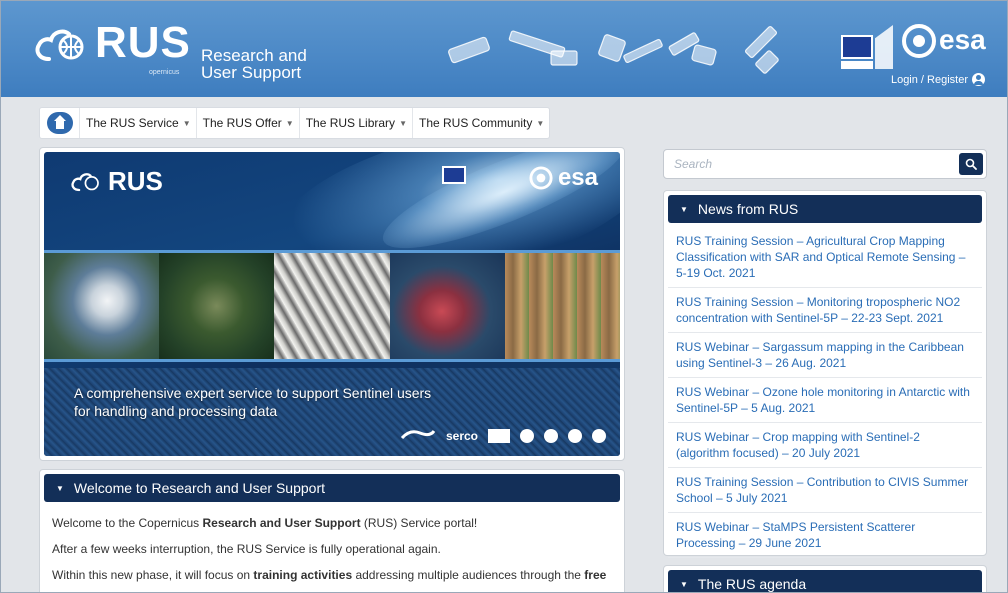  Describe the element at coordinates (135, 181) in the screenshot. I see `hero-brand-text: RUS` at that location.